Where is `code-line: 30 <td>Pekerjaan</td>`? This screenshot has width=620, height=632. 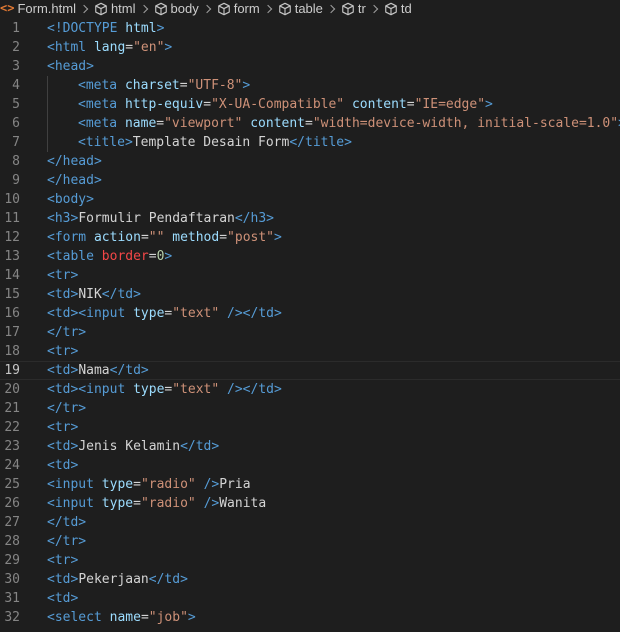
code-line: 30 <td>Pekerjaan</td> is located at coordinates (310, 579).